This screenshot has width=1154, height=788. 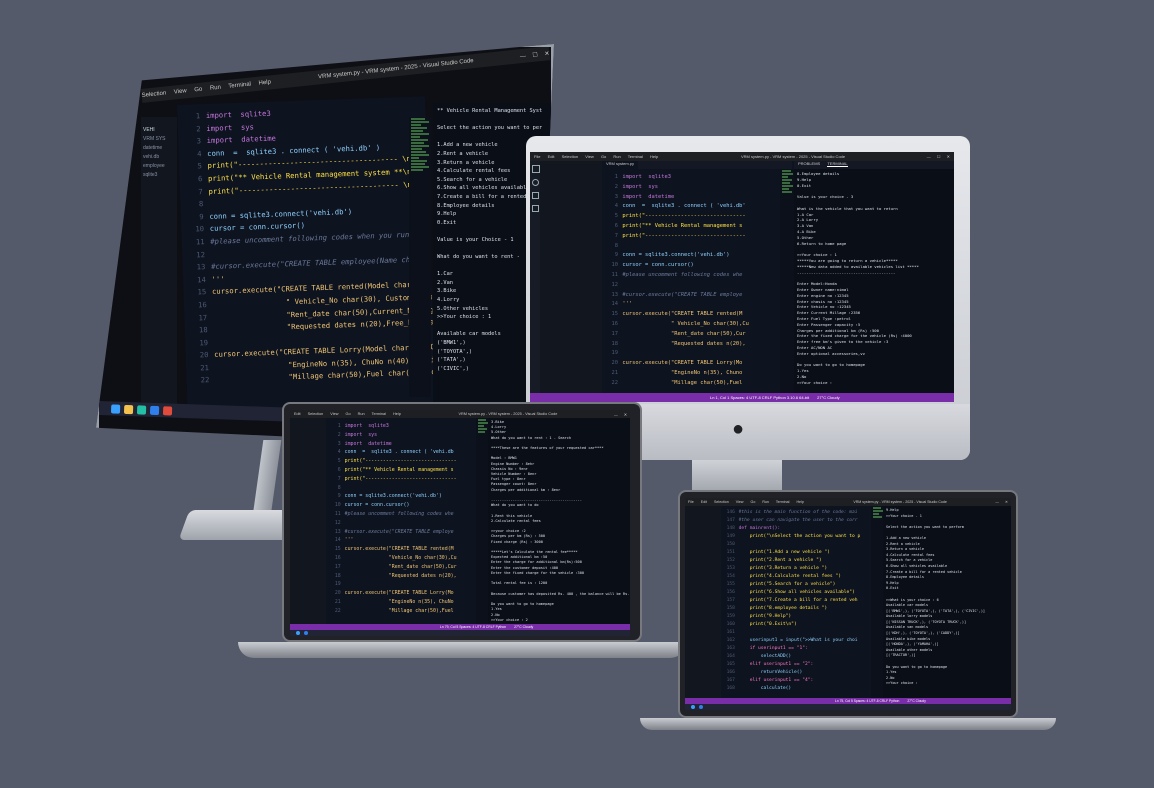 What do you see at coordinates (264, 82) in the screenshot?
I see `left-menu-item: Help` at bounding box center [264, 82].